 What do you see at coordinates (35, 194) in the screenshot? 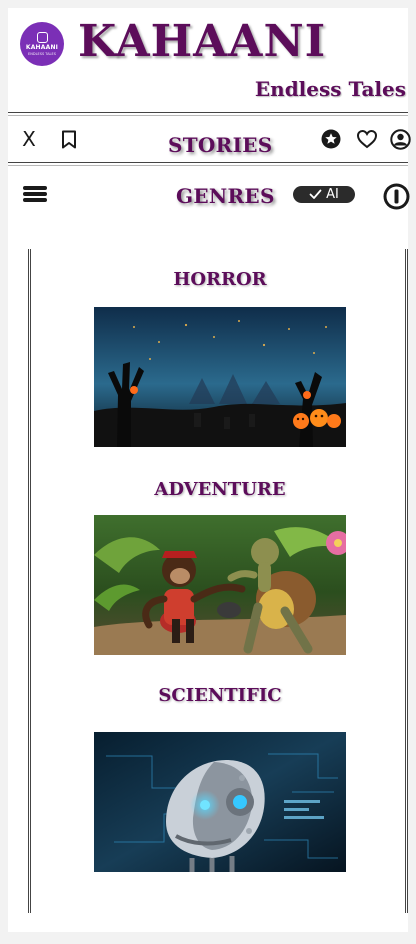
I see `menu-icon` at bounding box center [35, 194].